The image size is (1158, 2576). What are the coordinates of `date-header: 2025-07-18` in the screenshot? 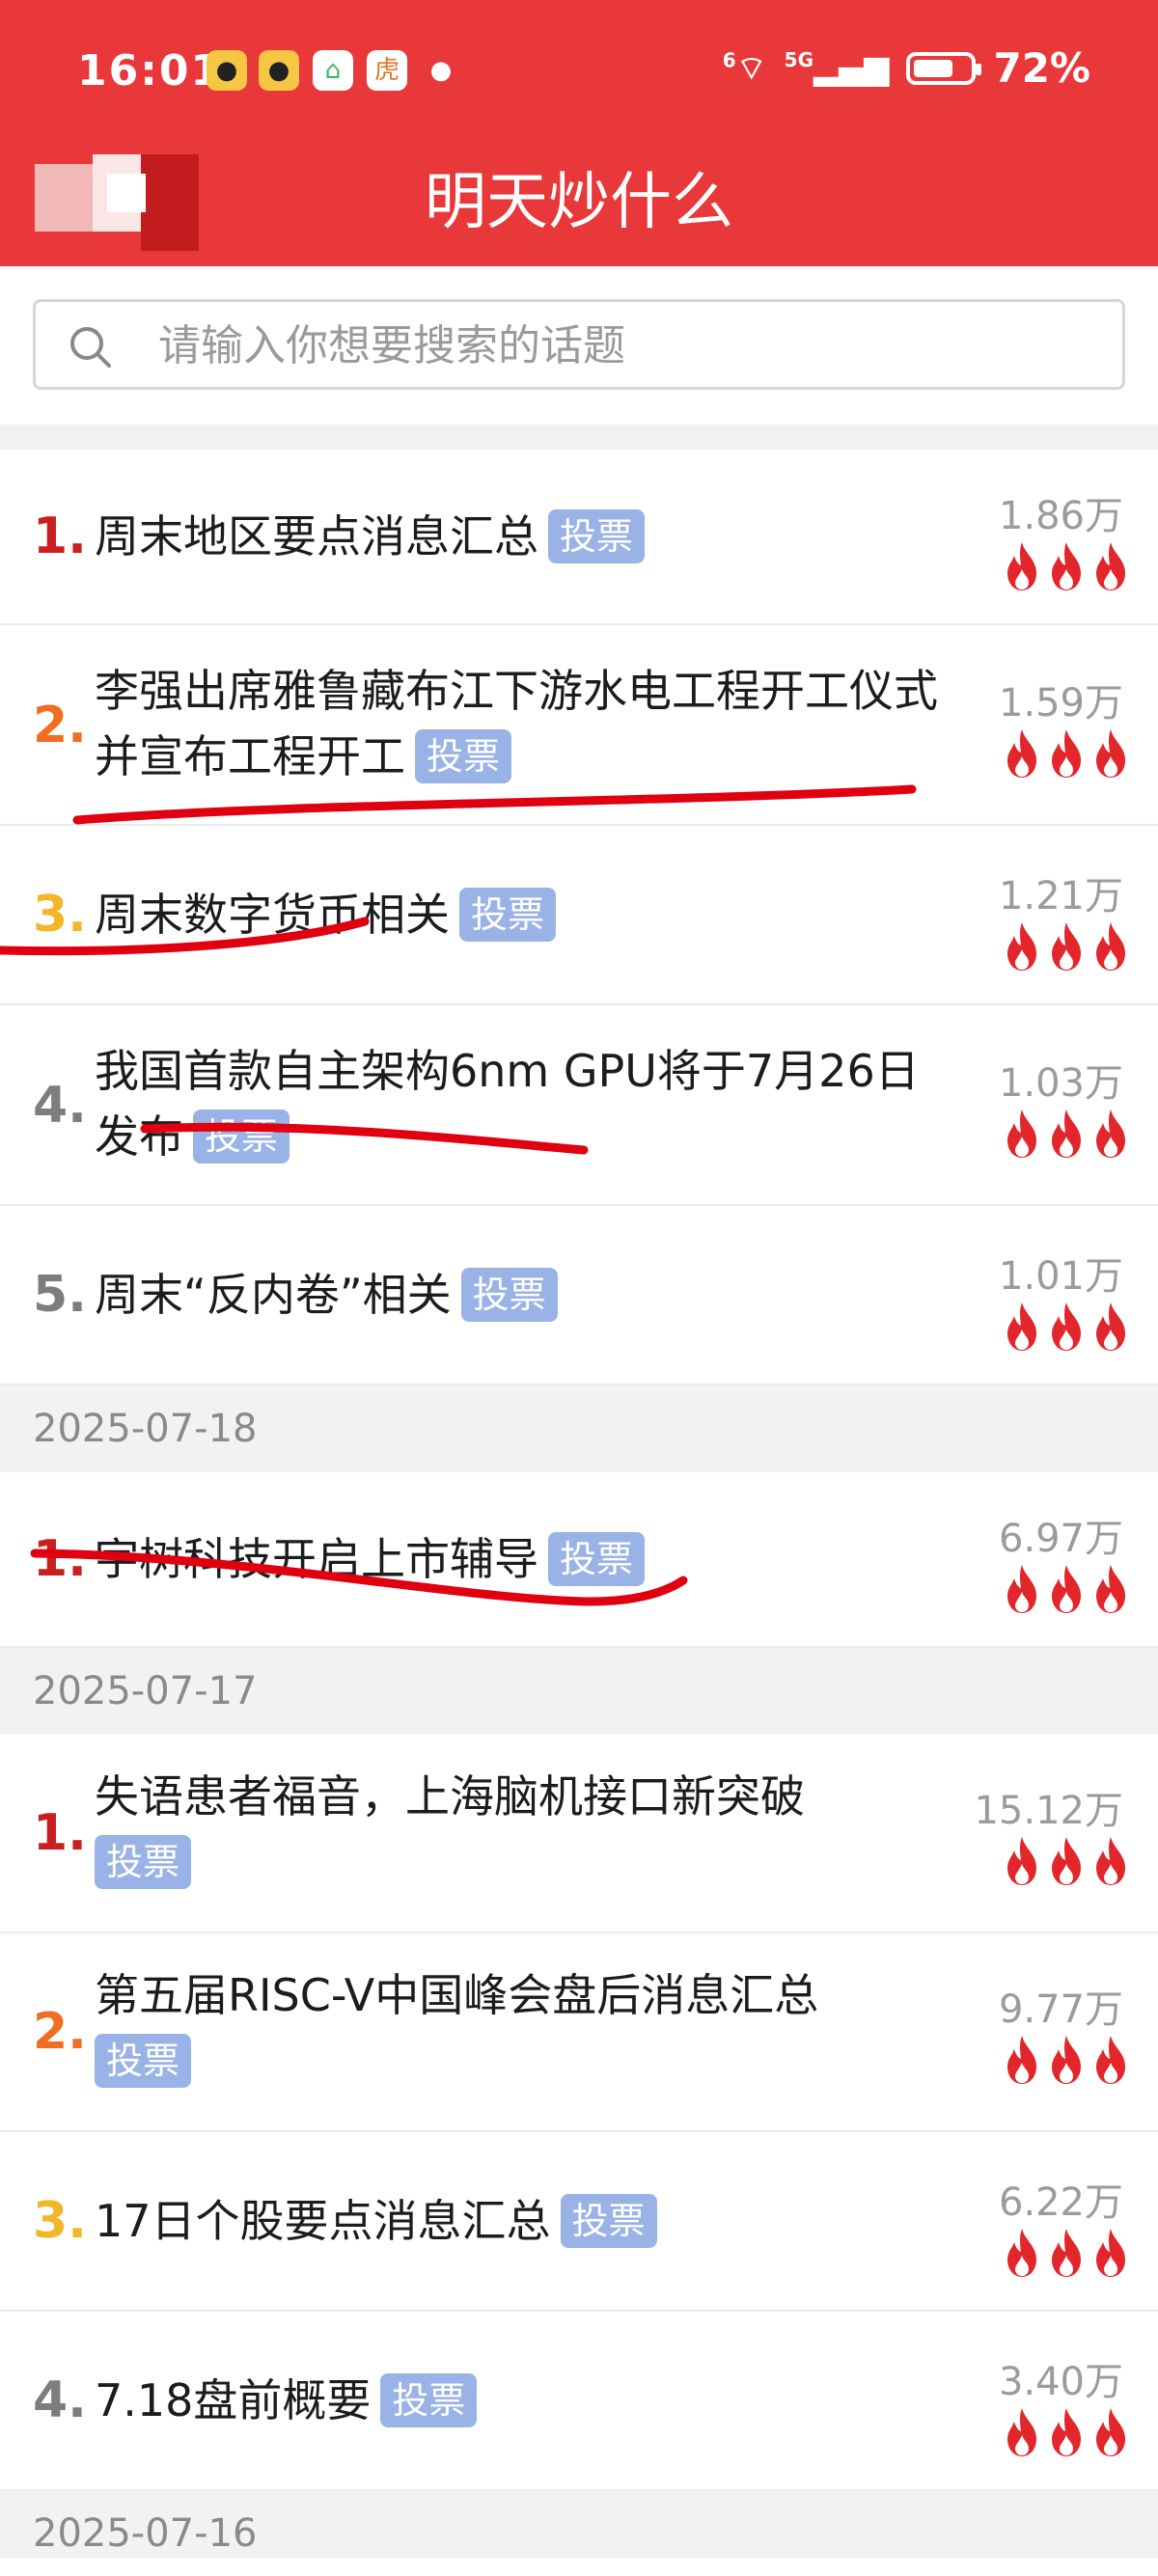 It's located at (579, 1429).